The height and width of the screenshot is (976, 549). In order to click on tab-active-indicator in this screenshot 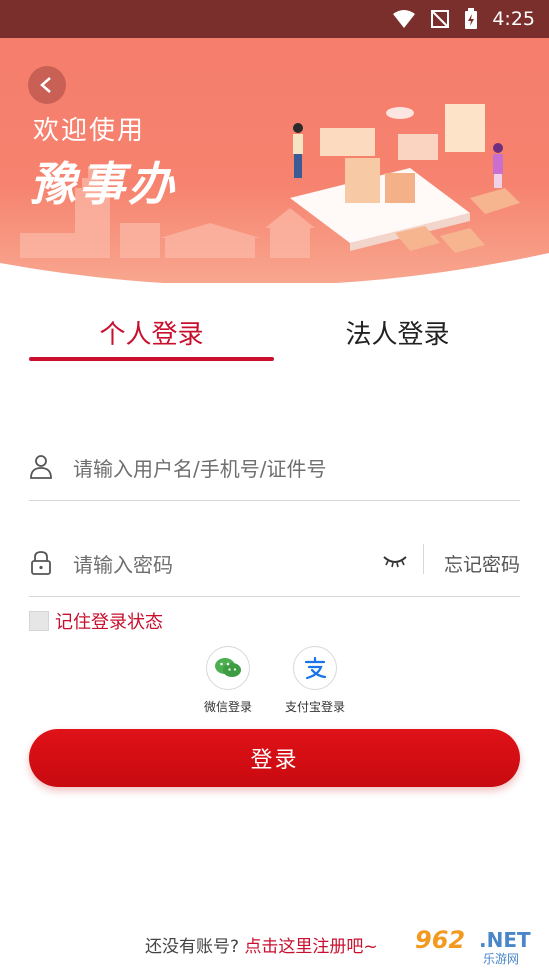, I will do `click(151, 359)`.